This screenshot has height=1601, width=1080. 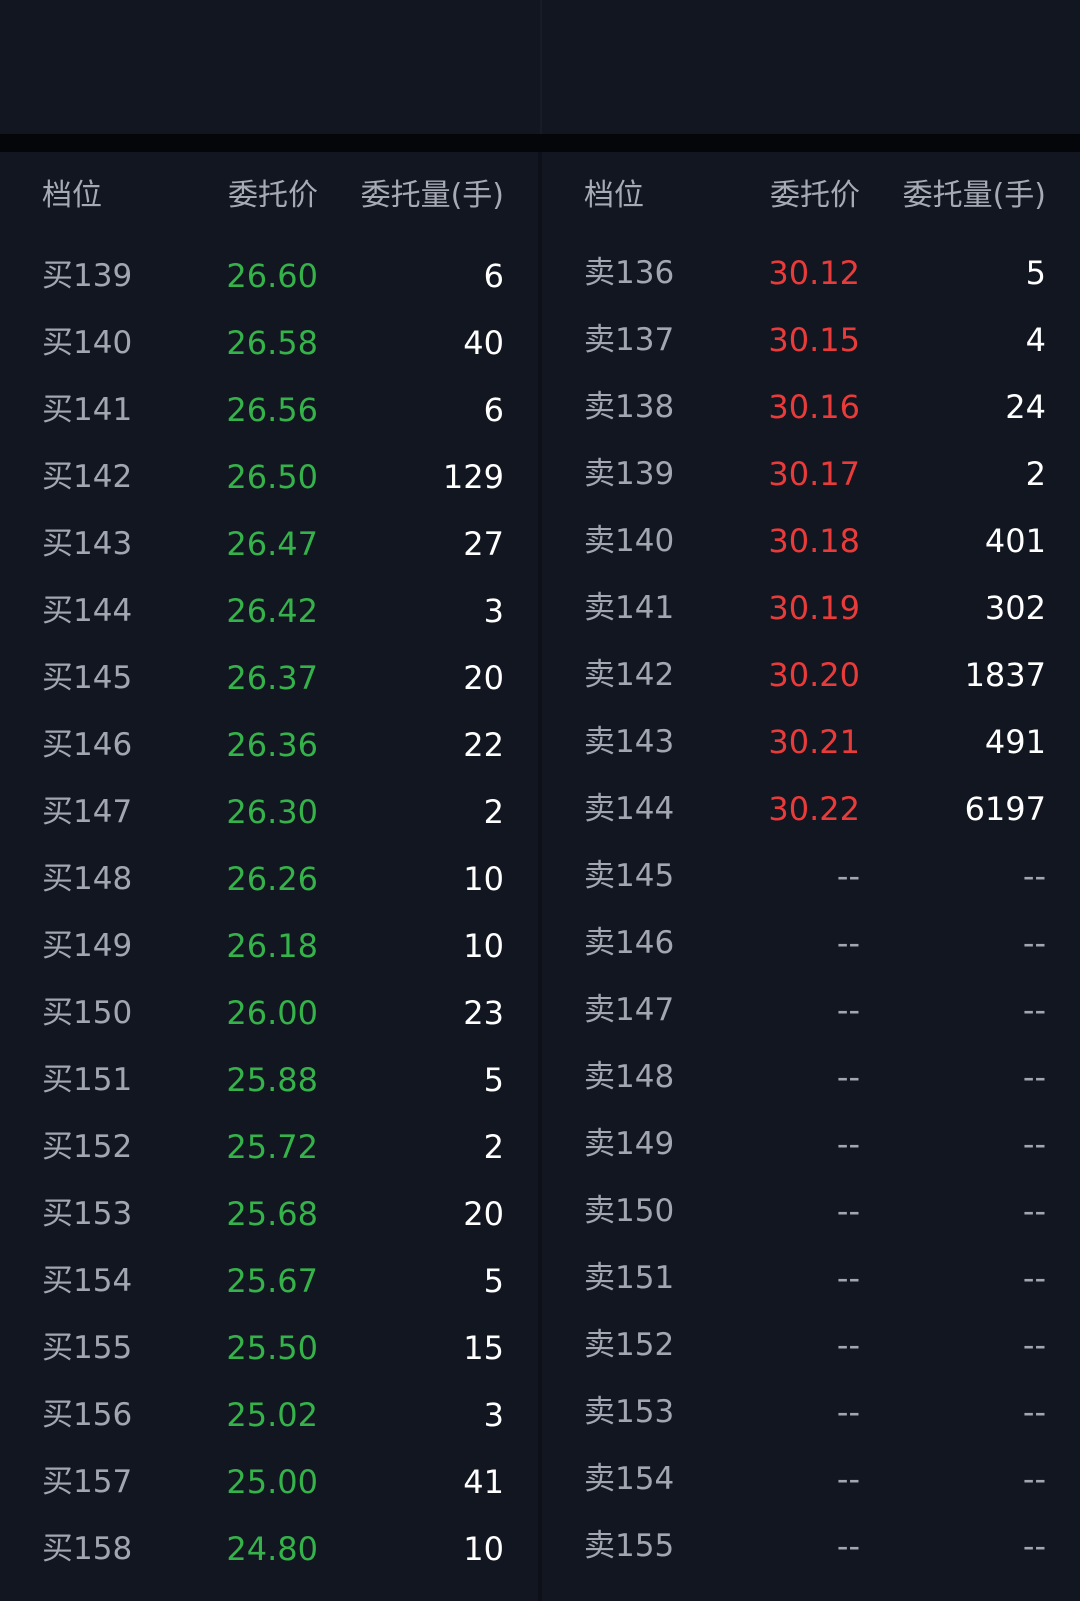 What do you see at coordinates (272, 1281) in the screenshot?
I see `bid-price-value: 25.67` at bounding box center [272, 1281].